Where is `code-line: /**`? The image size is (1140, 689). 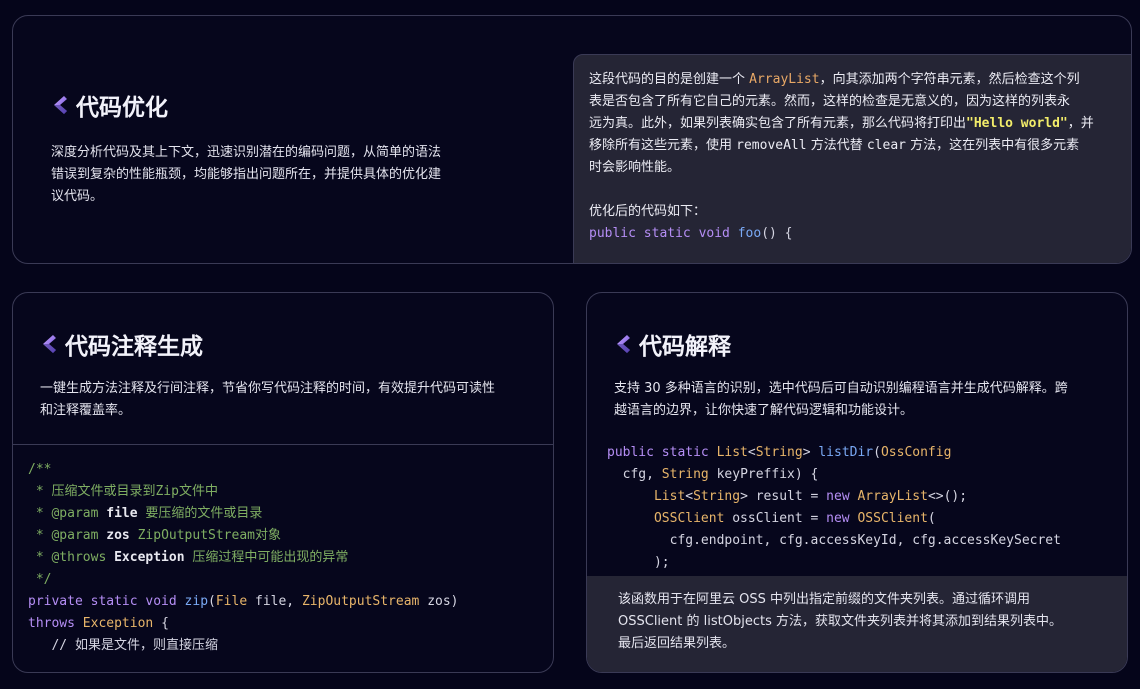 code-line: /** is located at coordinates (40, 469).